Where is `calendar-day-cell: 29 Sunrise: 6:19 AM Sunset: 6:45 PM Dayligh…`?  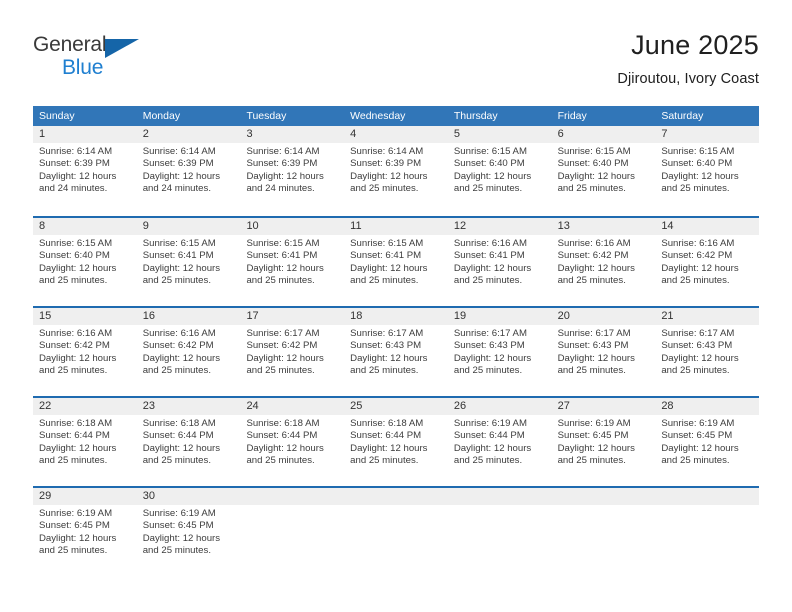
calendar-day-cell: 29 Sunrise: 6:19 AM Sunset: 6:45 PM Dayligh… is located at coordinates (85, 532).